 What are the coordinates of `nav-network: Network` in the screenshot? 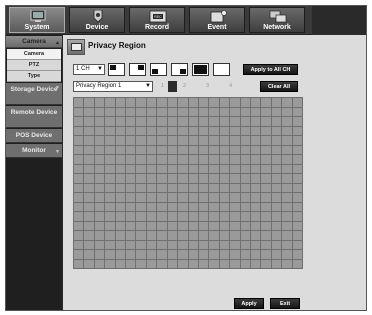 It's located at (277, 20).